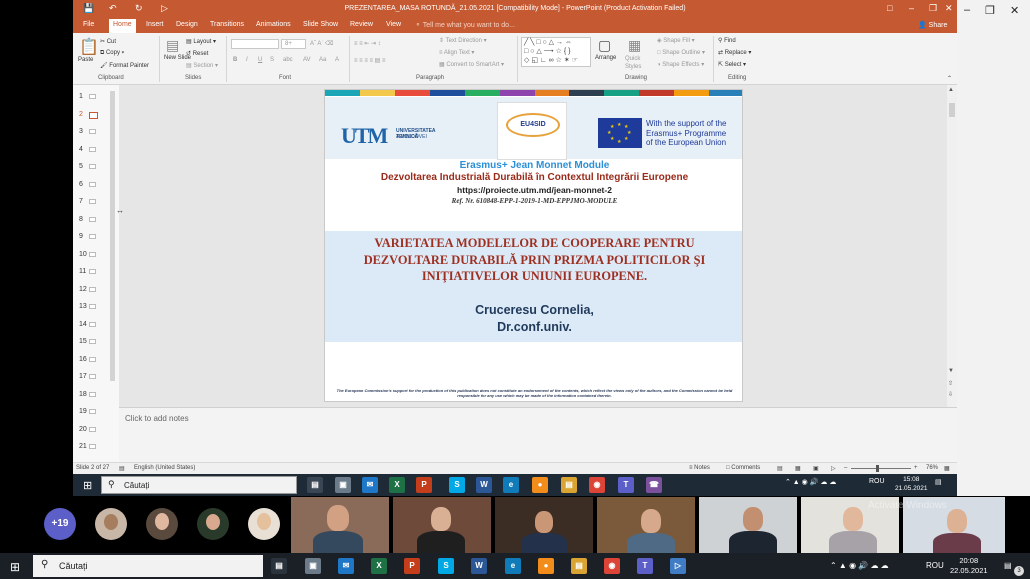 This screenshot has width=1030, height=579. What do you see at coordinates (877, 468) in the screenshot?
I see `zoom-slider-knob` at bounding box center [877, 468].